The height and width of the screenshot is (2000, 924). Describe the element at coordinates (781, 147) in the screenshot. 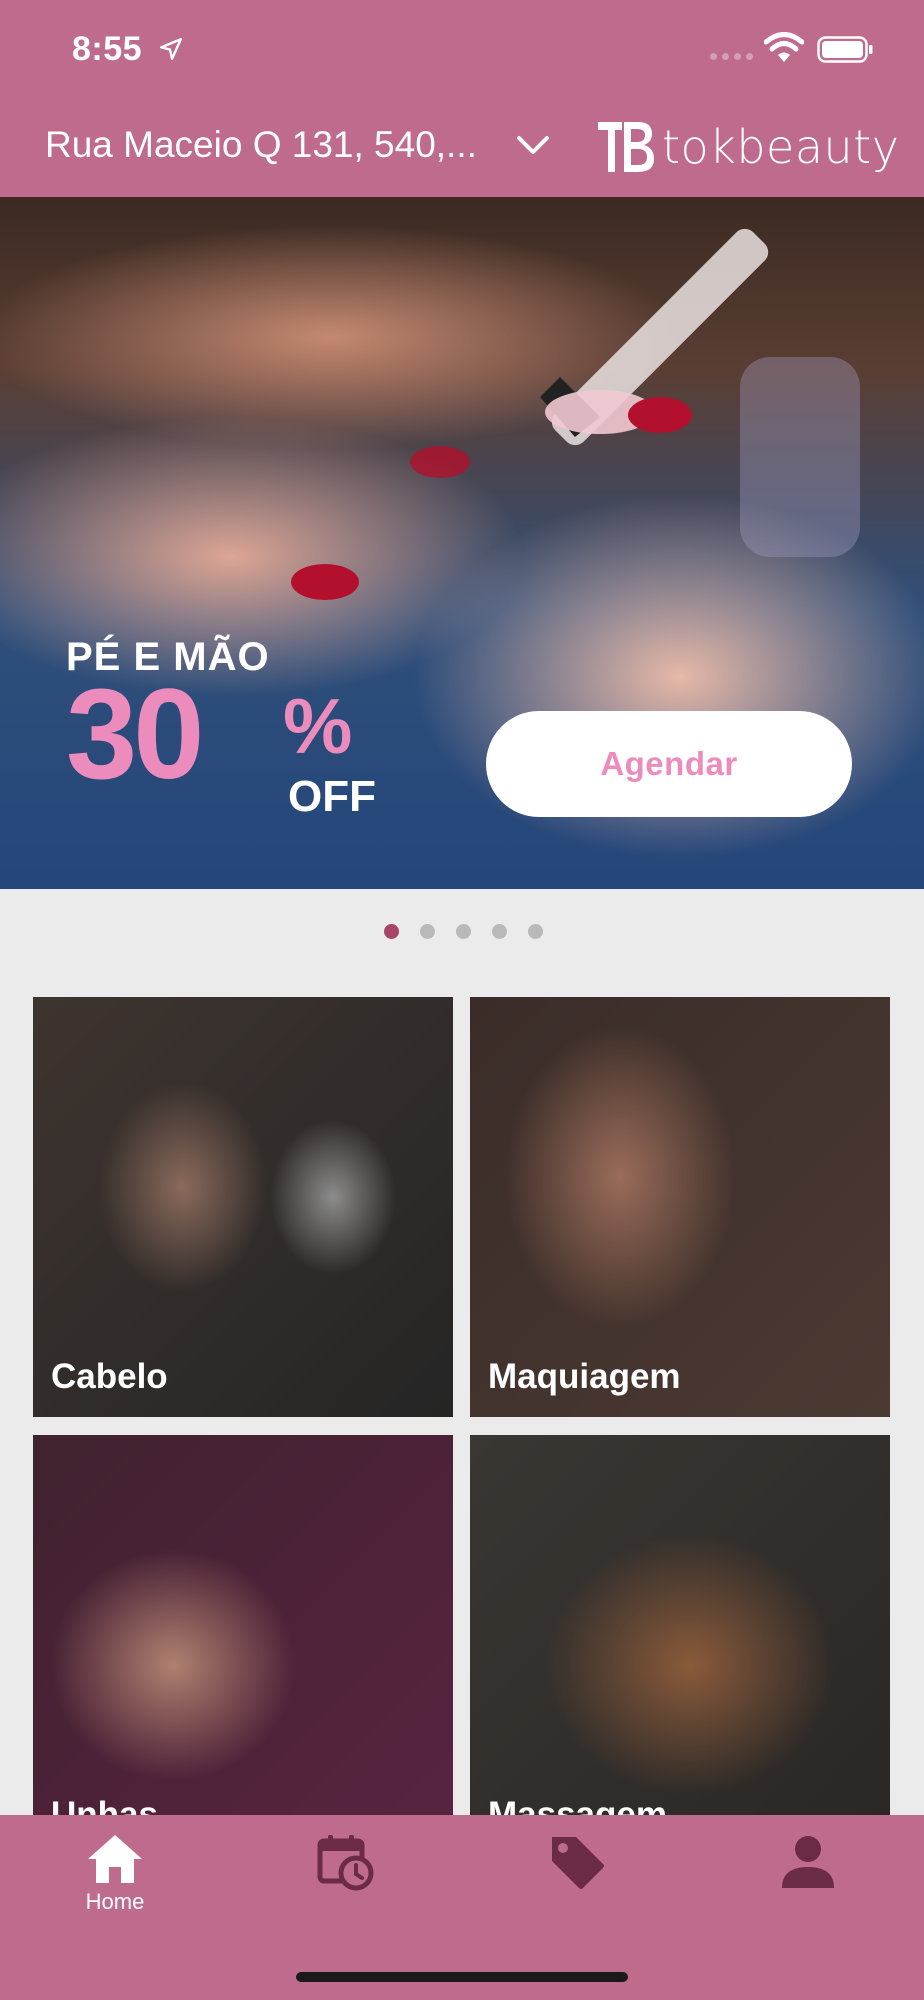

I see `brand-name: tokbeauty` at that location.